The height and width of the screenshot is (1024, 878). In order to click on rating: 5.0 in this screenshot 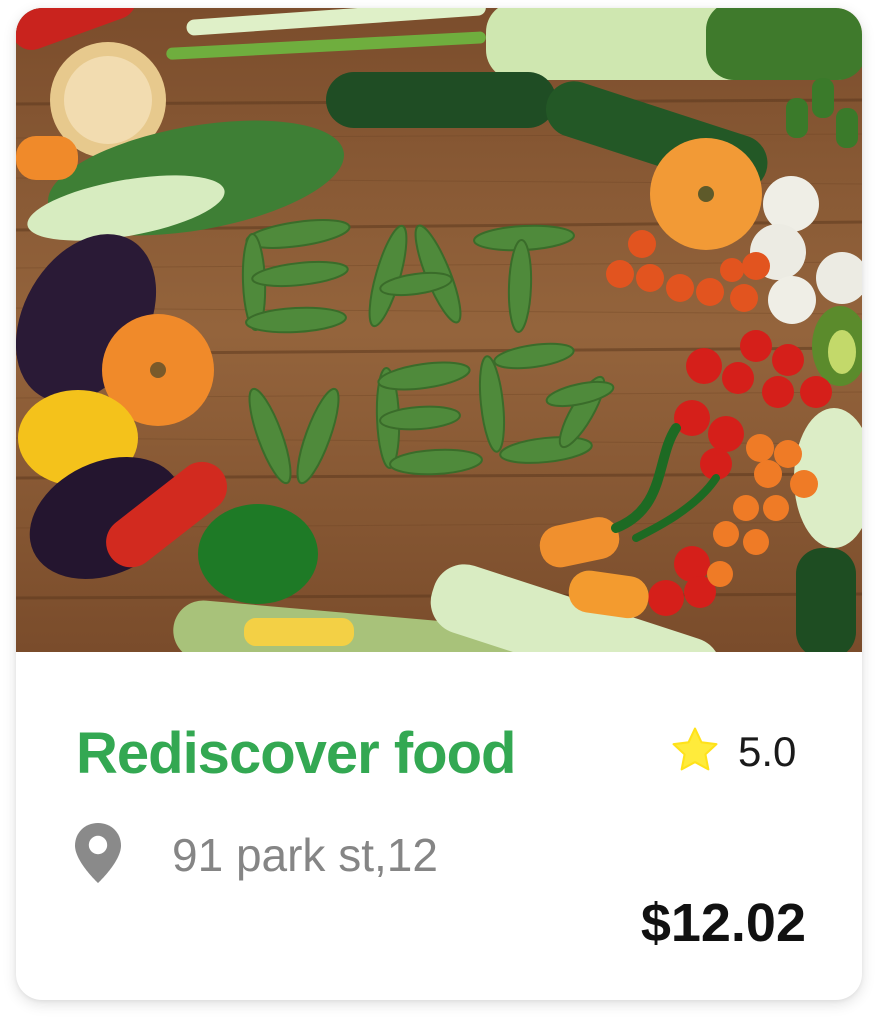, I will do `click(733, 752)`.